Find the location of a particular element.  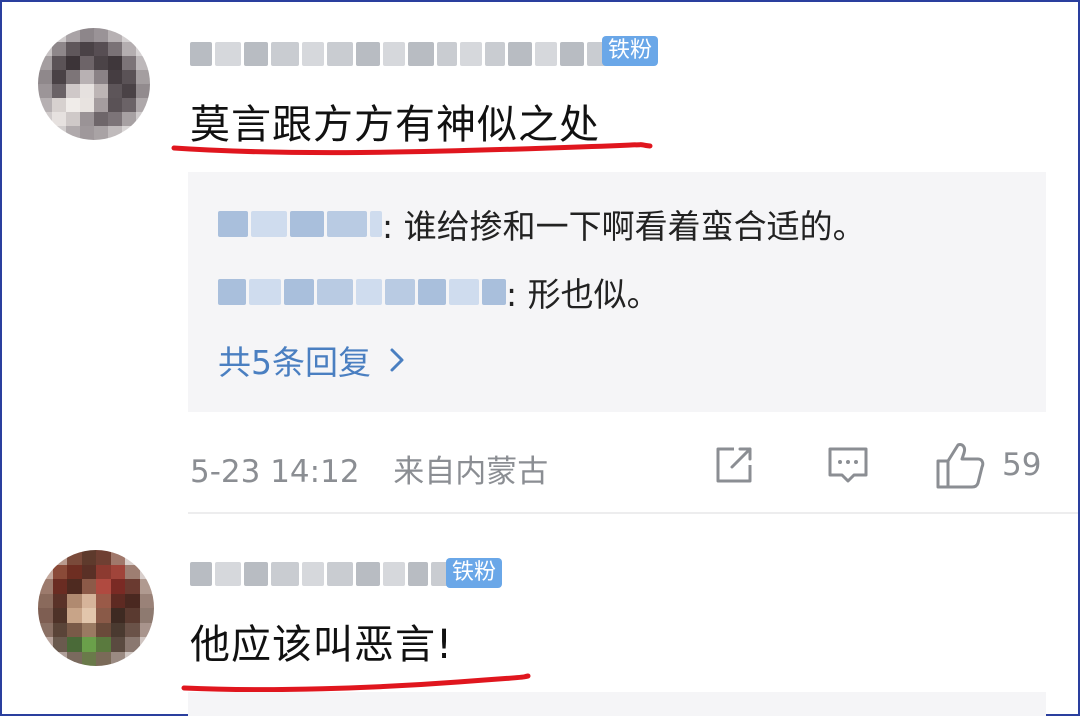

location: 来自内蒙古 is located at coordinates (471, 472).